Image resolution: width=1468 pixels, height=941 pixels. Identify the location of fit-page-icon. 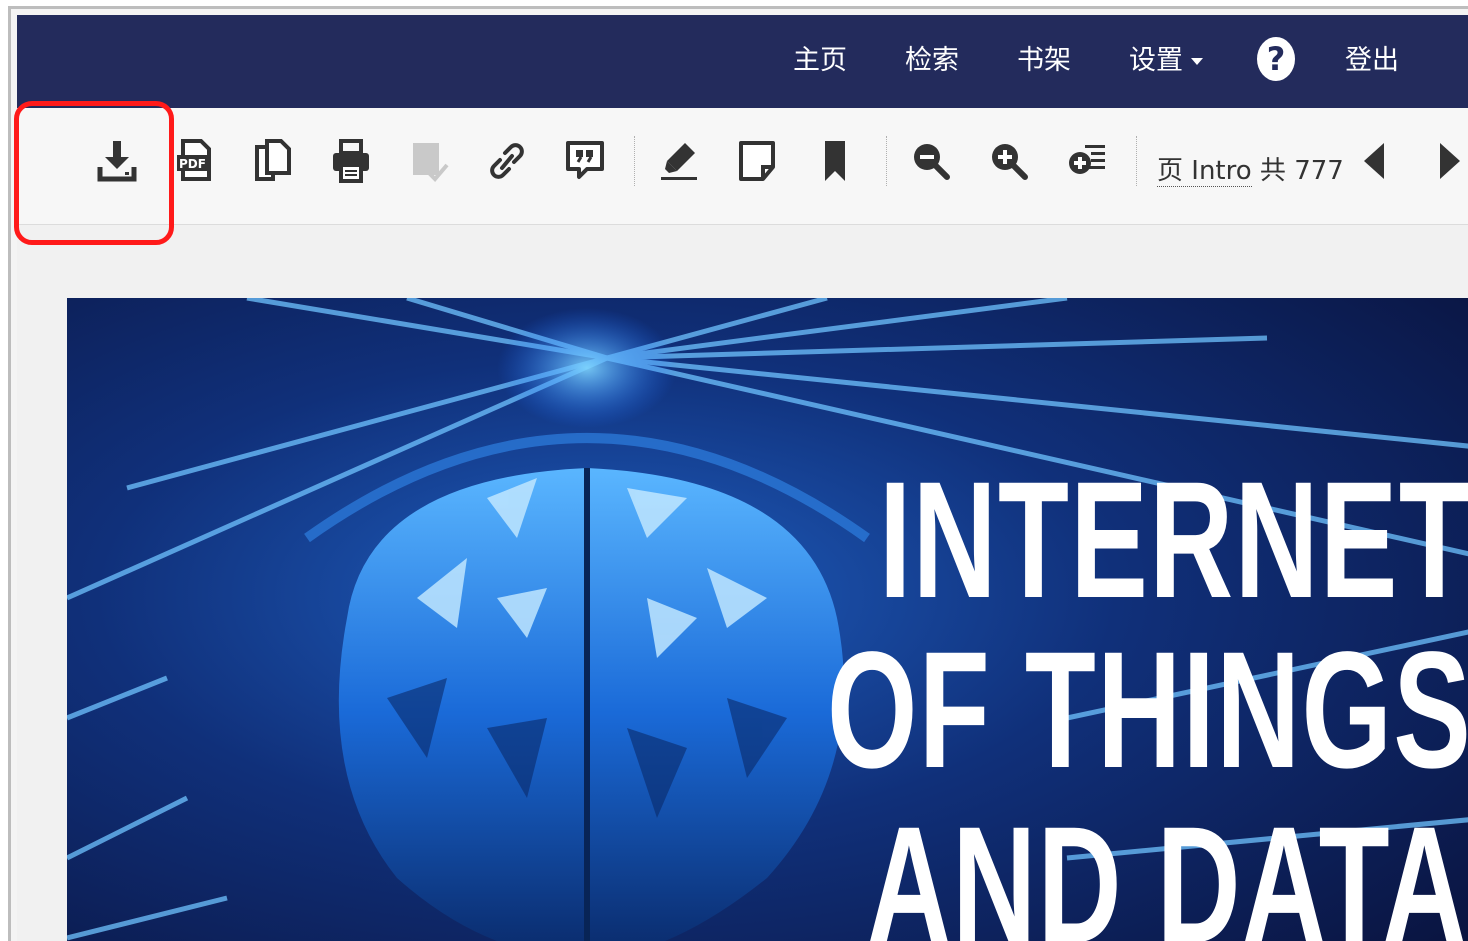
(1087, 159).